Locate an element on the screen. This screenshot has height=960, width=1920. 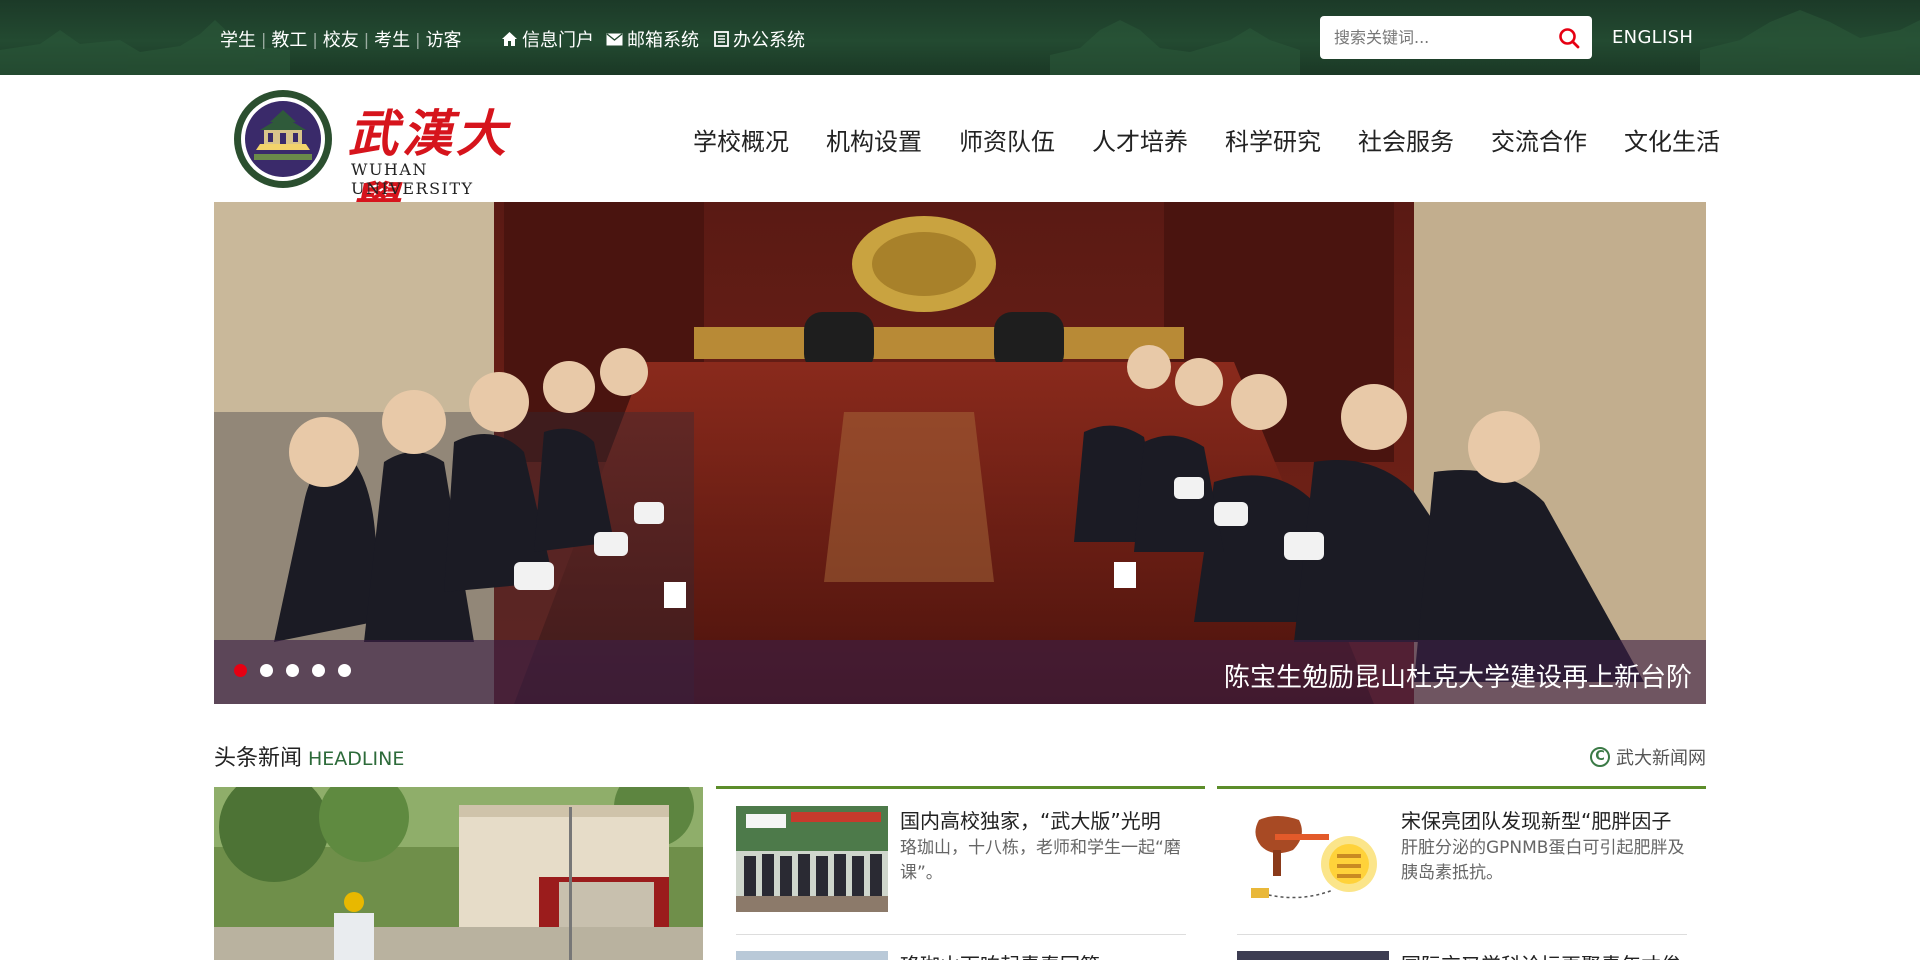
role-link-alumni: 校友 is located at coordinates (341, 39).